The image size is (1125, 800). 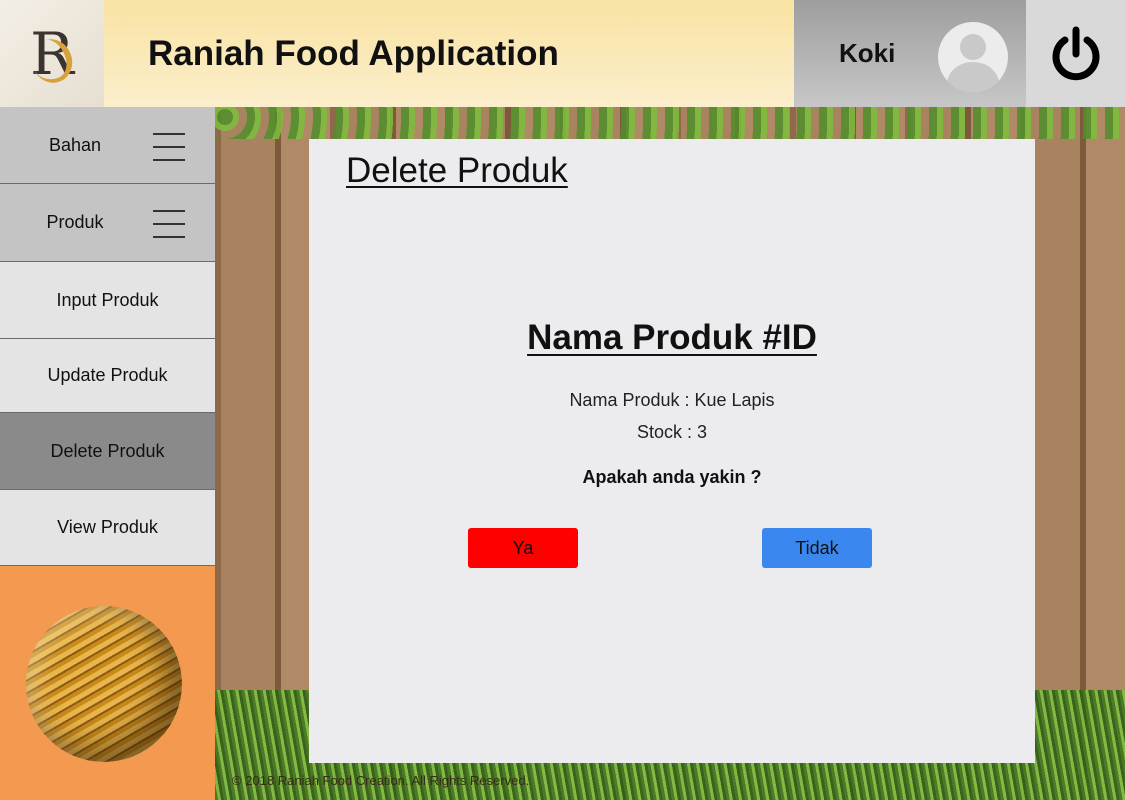 I want to click on product-name-line: Nama Produk : Kue Lapis, so click(x=672, y=400).